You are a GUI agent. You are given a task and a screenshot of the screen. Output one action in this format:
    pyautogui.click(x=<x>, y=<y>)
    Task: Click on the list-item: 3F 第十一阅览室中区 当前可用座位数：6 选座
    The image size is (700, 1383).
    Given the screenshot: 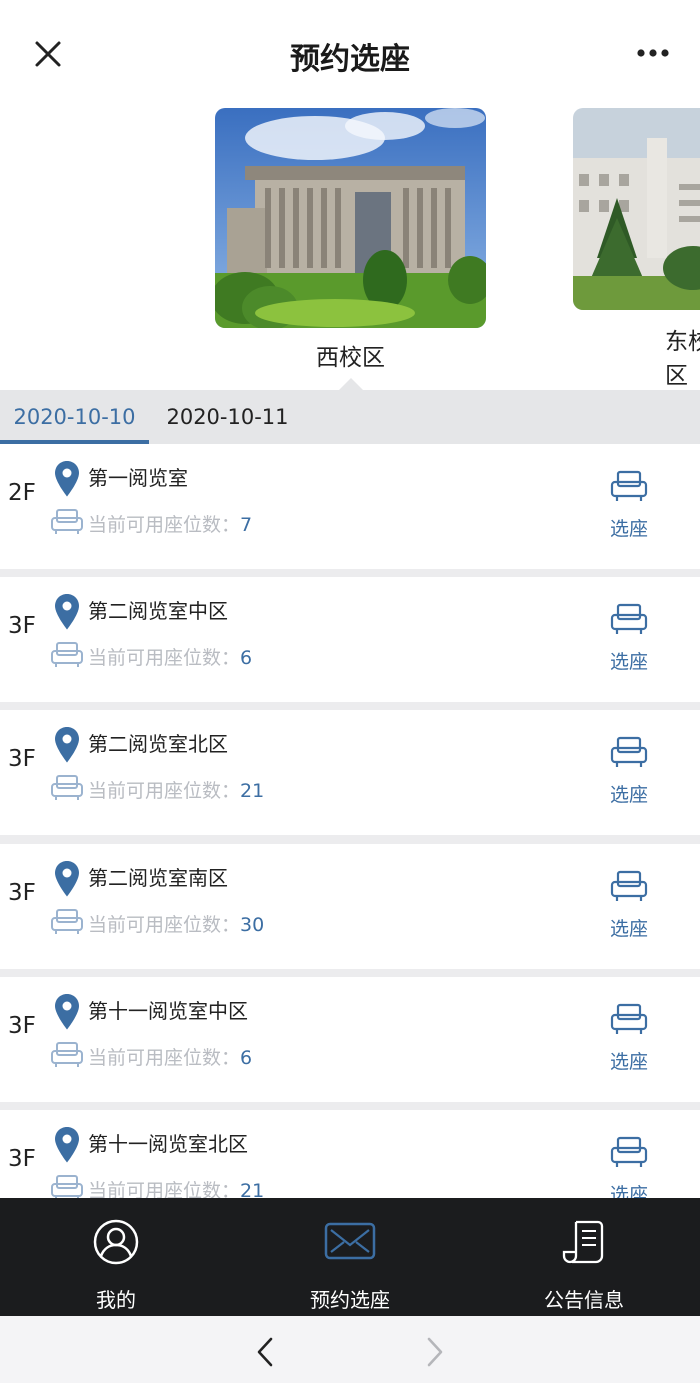 What is the action you would take?
    pyautogui.click(x=350, y=1039)
    